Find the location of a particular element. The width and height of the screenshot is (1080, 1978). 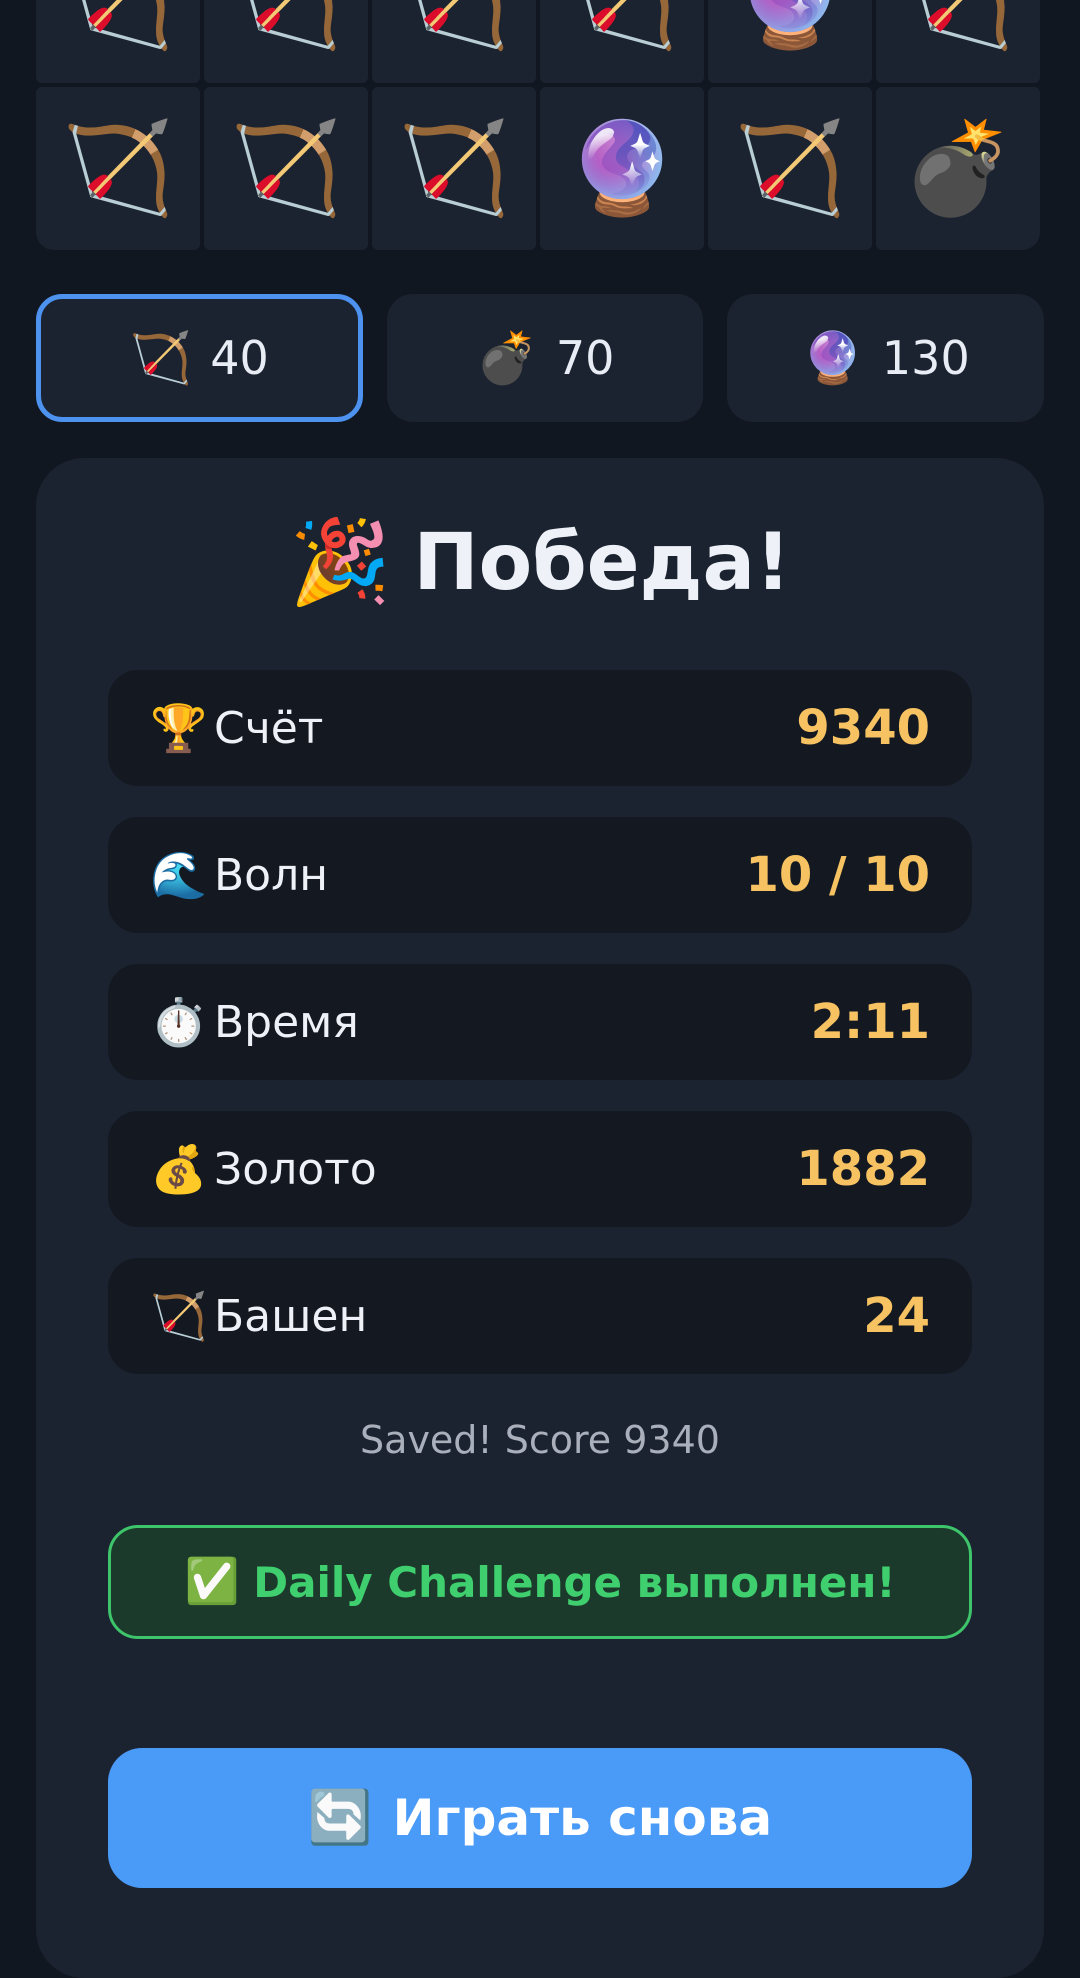

money-bag-icon: 💰 is located at coordinates (179, 1169).